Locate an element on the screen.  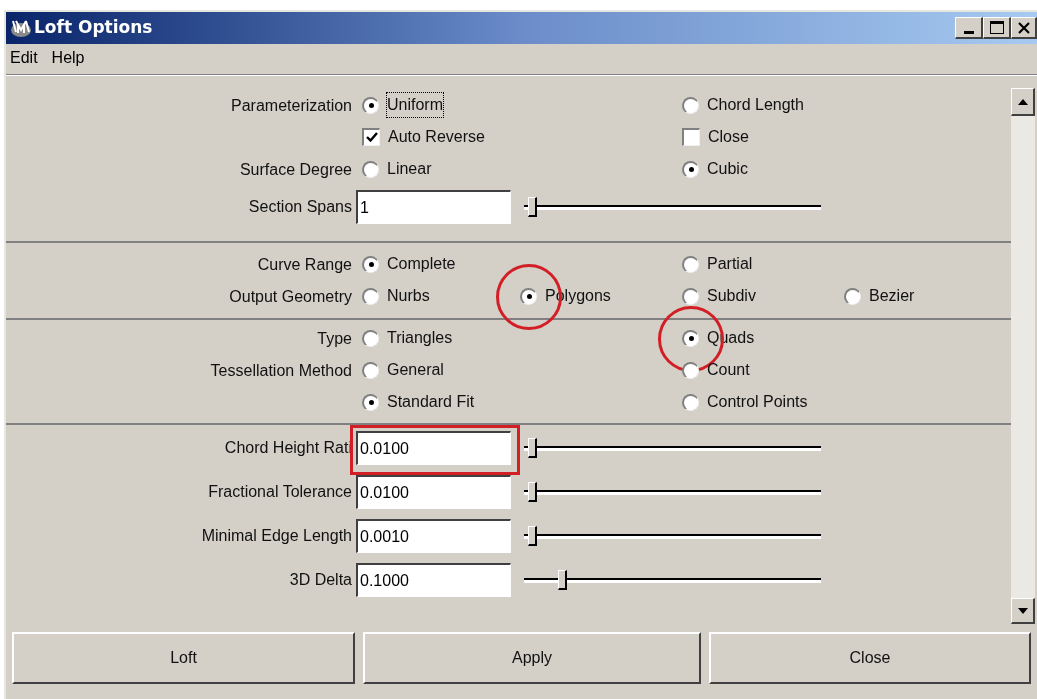
option-label: Partial is located at coordinates (730, 264).